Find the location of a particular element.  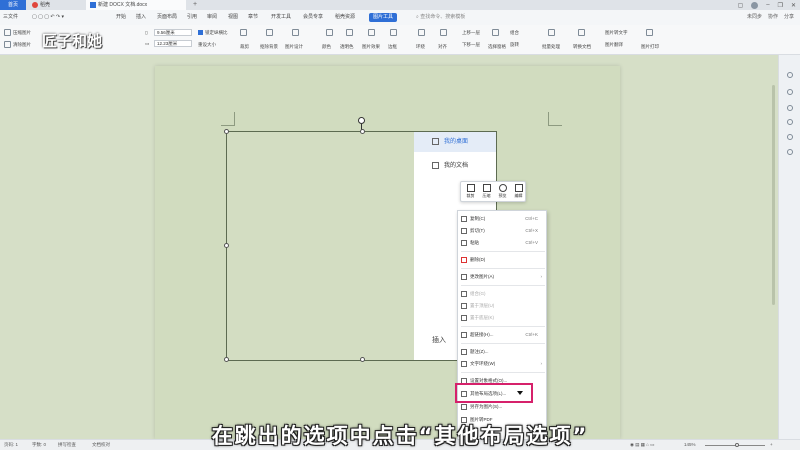

float-compress-button: 压缩 is located at coordinates (486, 192).